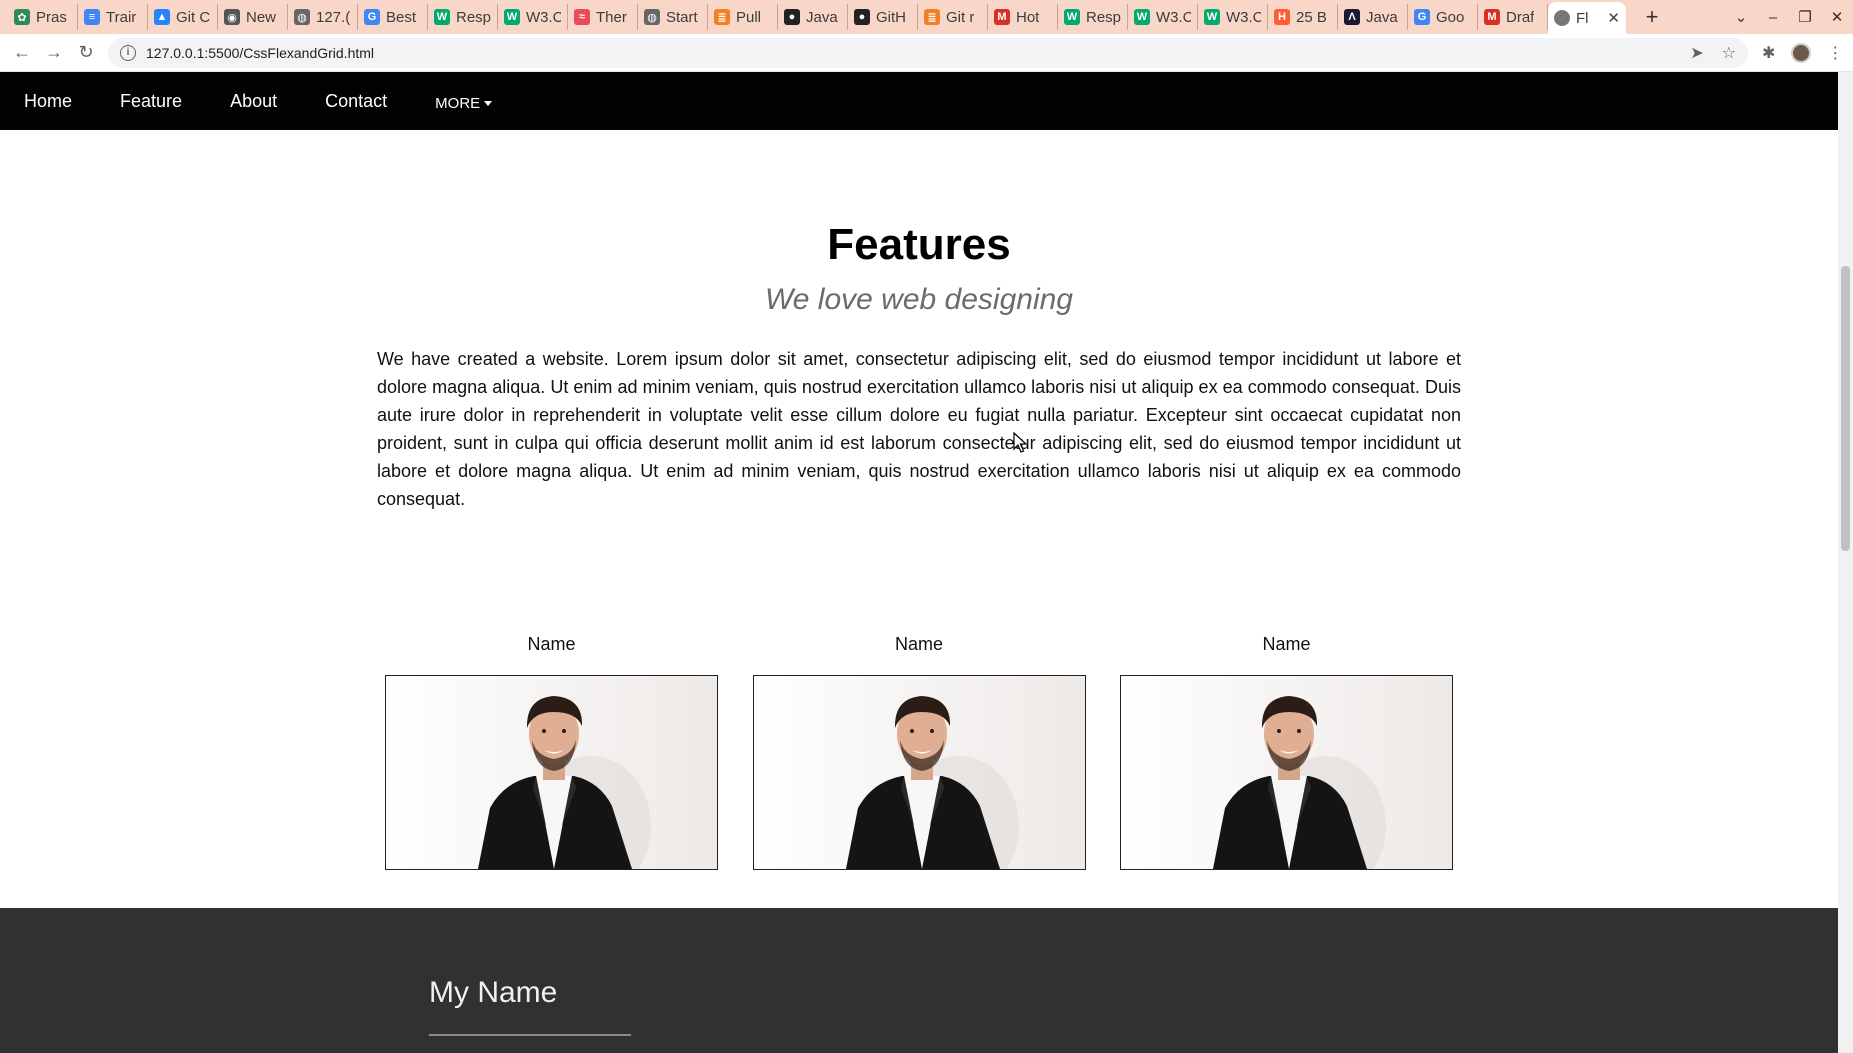 The width and height of the screenshot is (1853, 1053). Describe the element at coordinates (891, 17) in the screenshot. I see `tab-title: GitH` at that location.